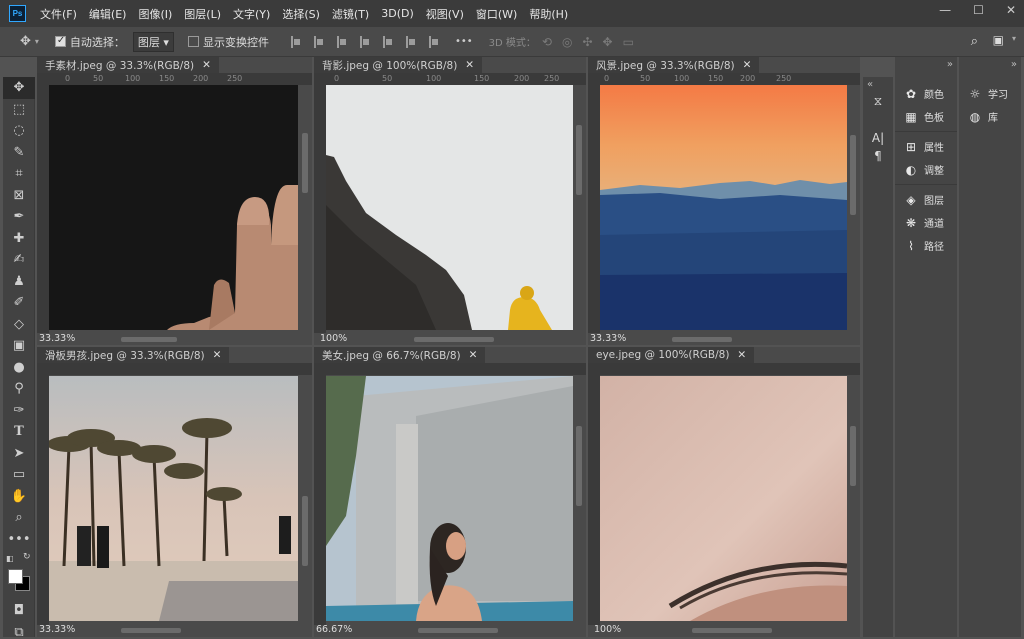 This screenshot has height=639, width=1024. I want to click on clone-stamp-tool-icon: ♟, so click(19, 282).